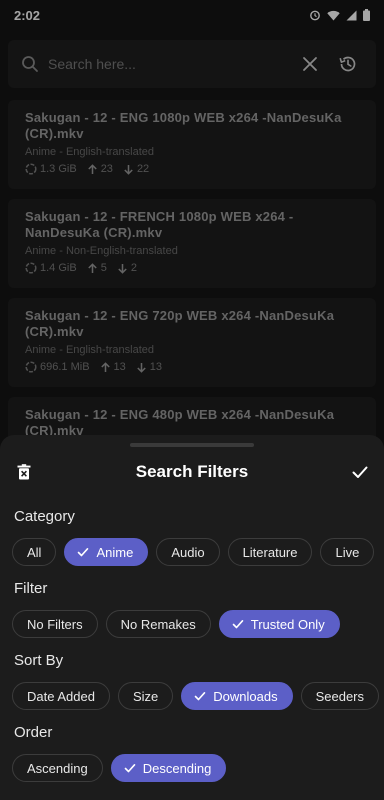 The image size is (384, 800). I want to click on apply-filters-button, so click(360, 472).